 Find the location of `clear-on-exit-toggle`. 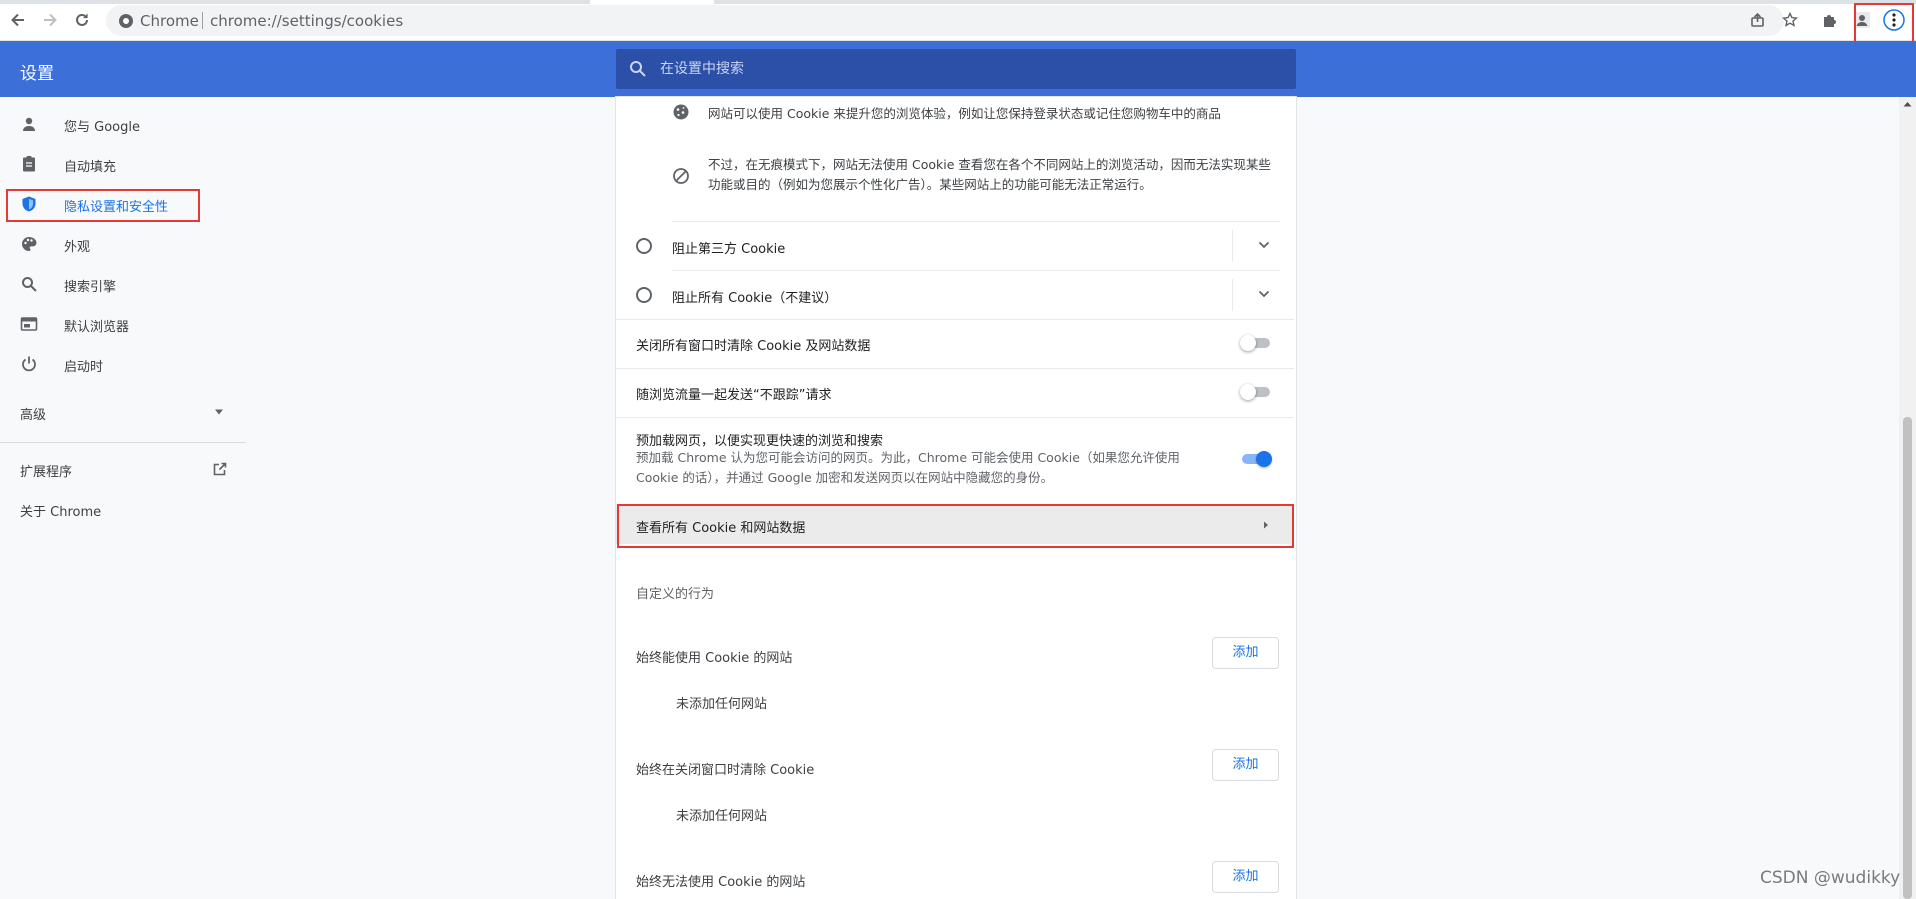

clear-on-exit-toggle is located at coordinates (1256, 343).